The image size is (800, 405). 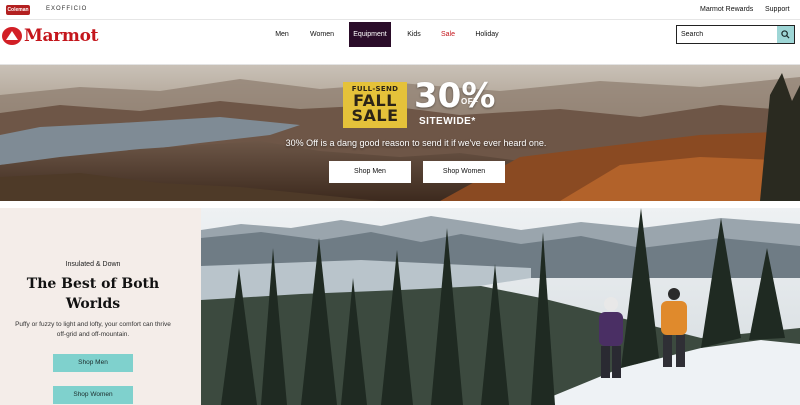 I want to click on search-box, so click(x=735, y=34).